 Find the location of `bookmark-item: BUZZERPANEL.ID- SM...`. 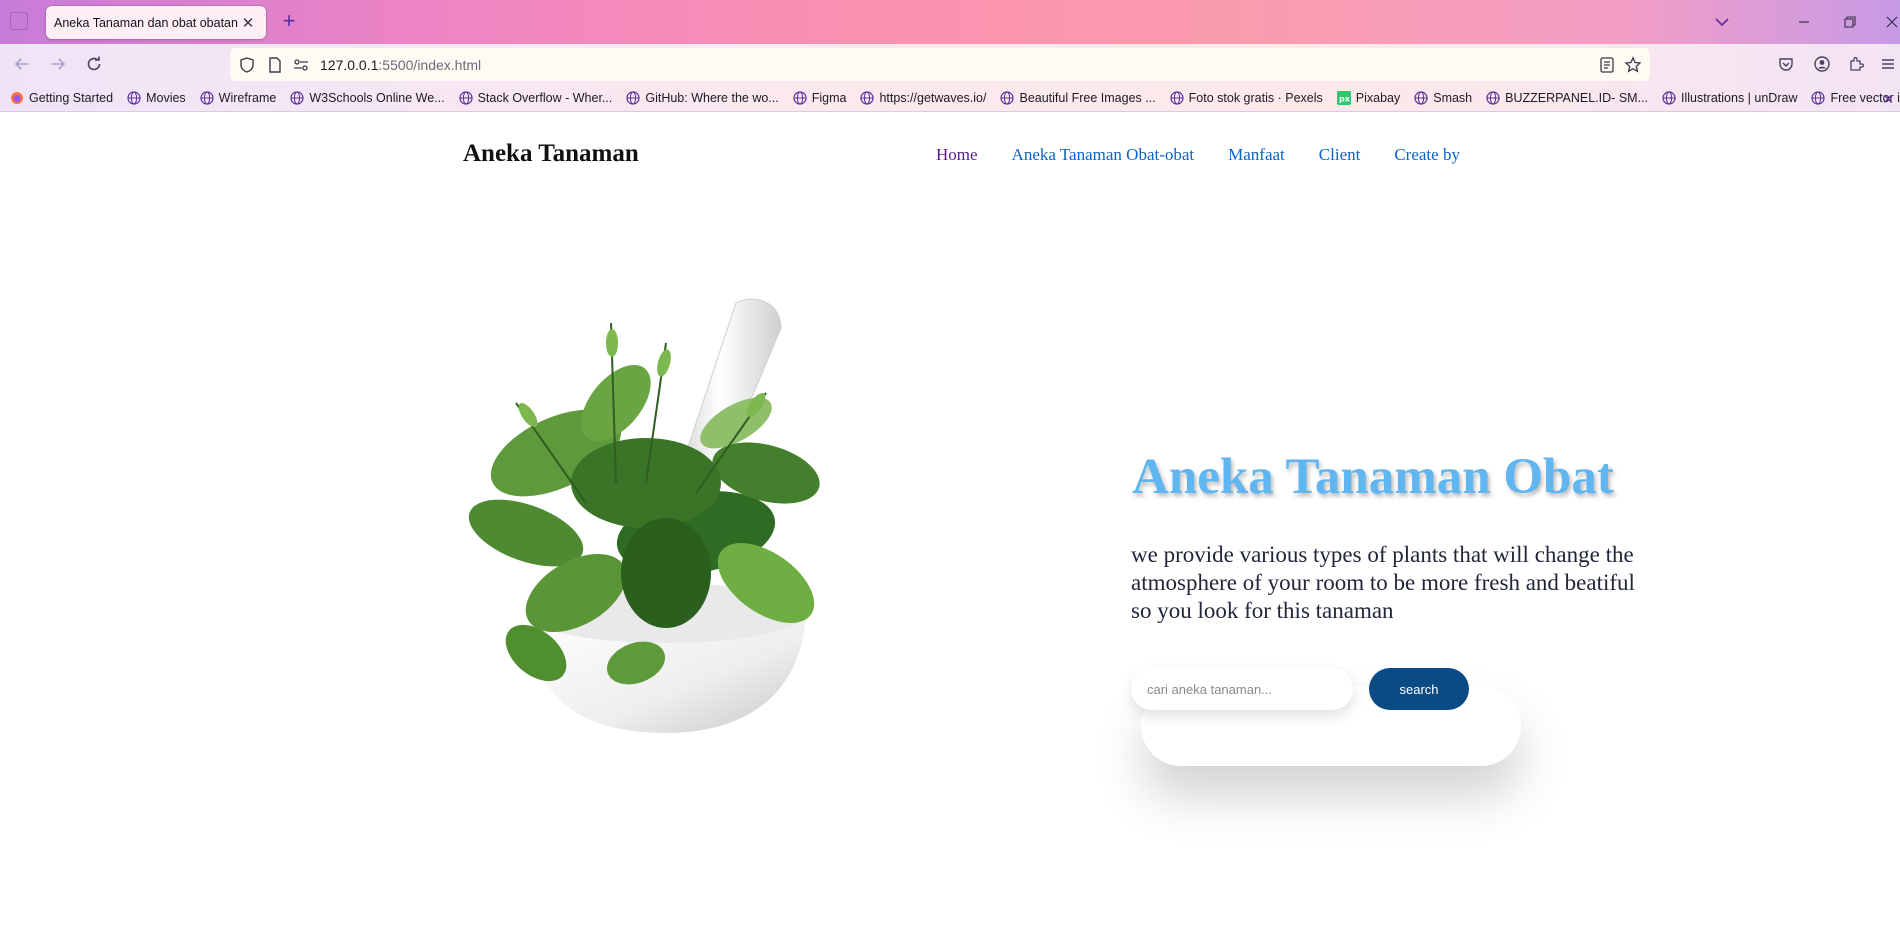

bookmark-item: BUZZERPANEL.ID- SM... is located at coordinates (1567, 98).